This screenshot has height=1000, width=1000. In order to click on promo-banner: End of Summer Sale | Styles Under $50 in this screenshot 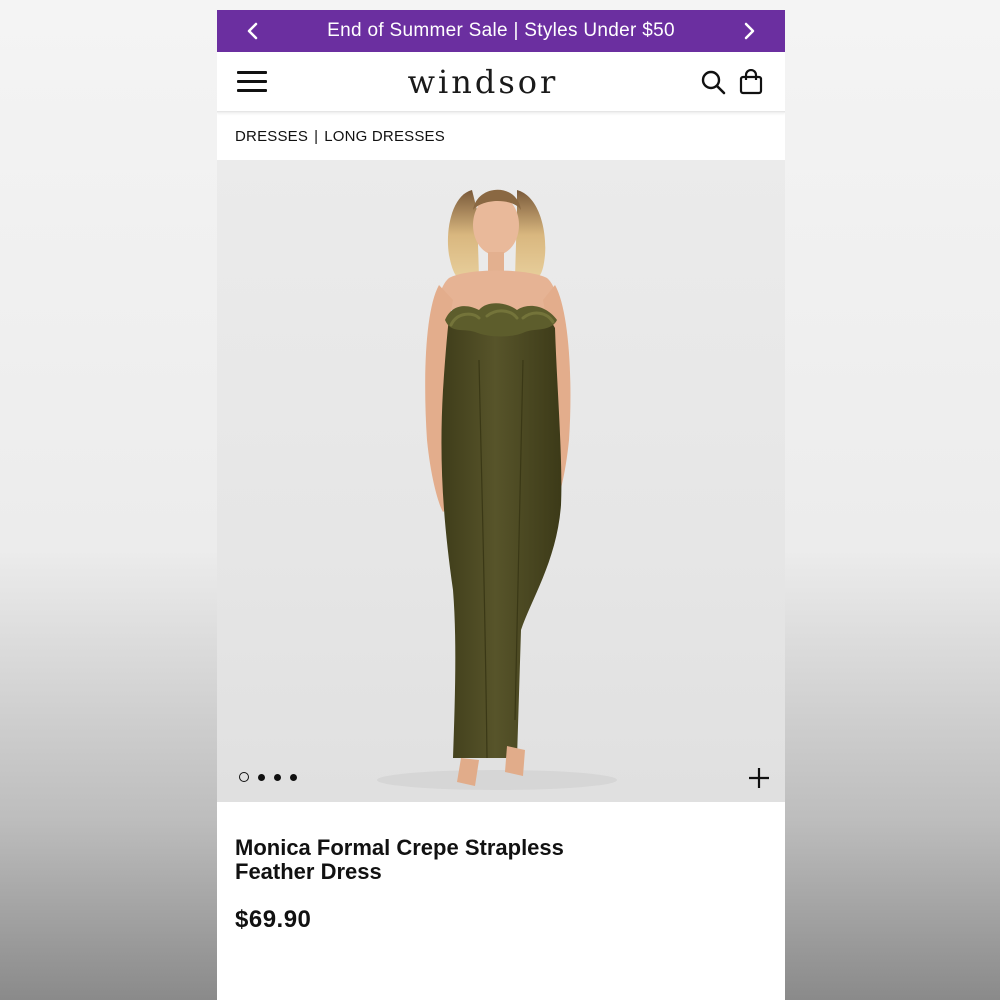, I will do `click(501, 31)`.